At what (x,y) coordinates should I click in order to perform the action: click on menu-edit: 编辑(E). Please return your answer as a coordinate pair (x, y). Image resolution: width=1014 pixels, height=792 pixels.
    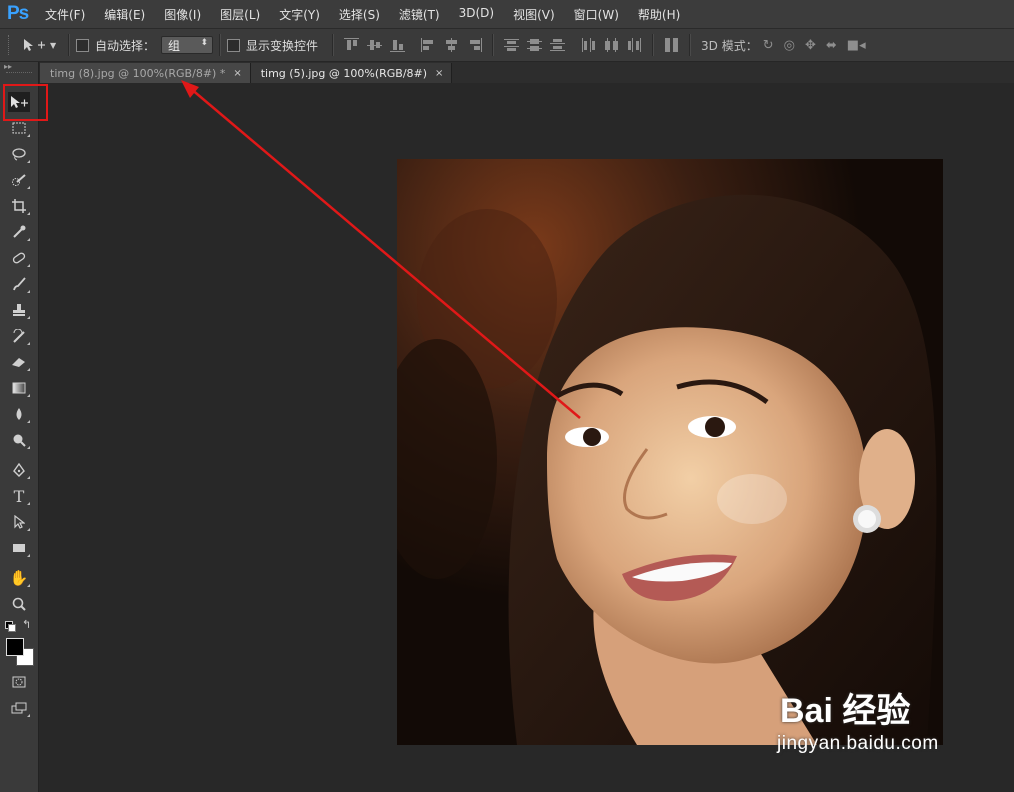
    Looking at the image, I should click on (124, 14).